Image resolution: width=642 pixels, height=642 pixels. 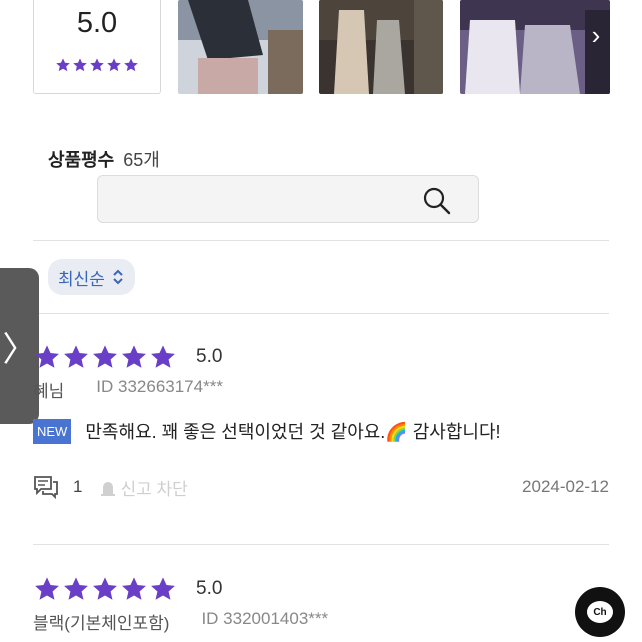 What do you see at coordinates (81, 279) in the screenshot?
I see `sort-selected-label: 최신순` at bounding box center [81, 279].